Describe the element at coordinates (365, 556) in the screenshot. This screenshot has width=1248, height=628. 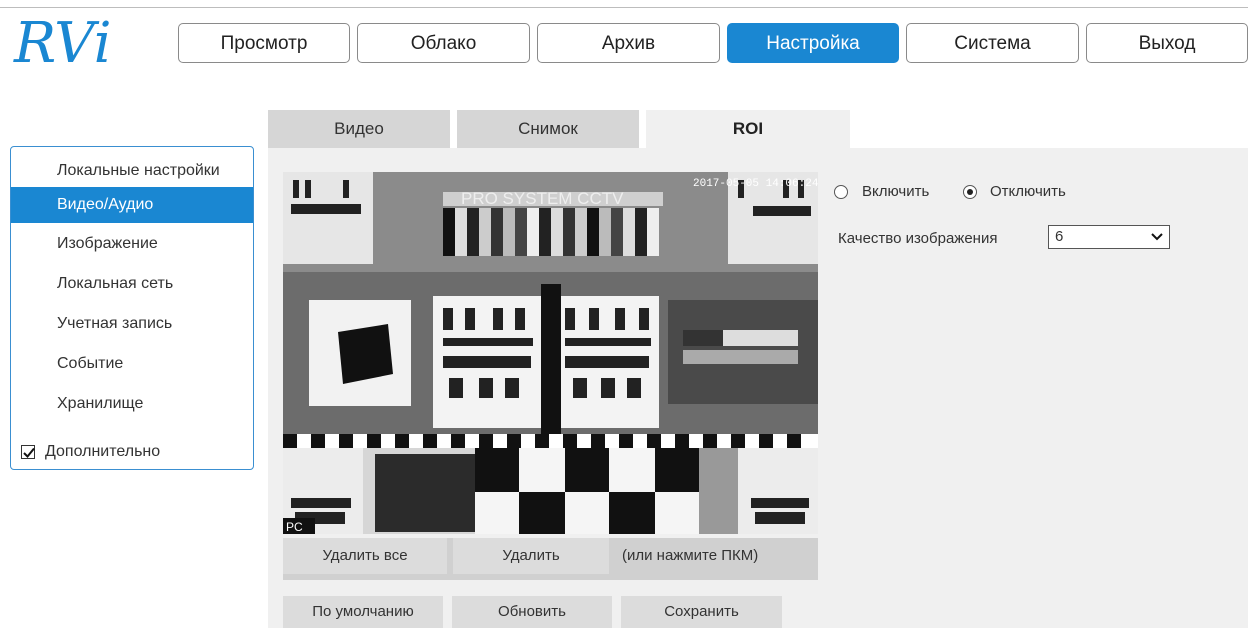
I see `delete-all-button: Удалить все` at that location.